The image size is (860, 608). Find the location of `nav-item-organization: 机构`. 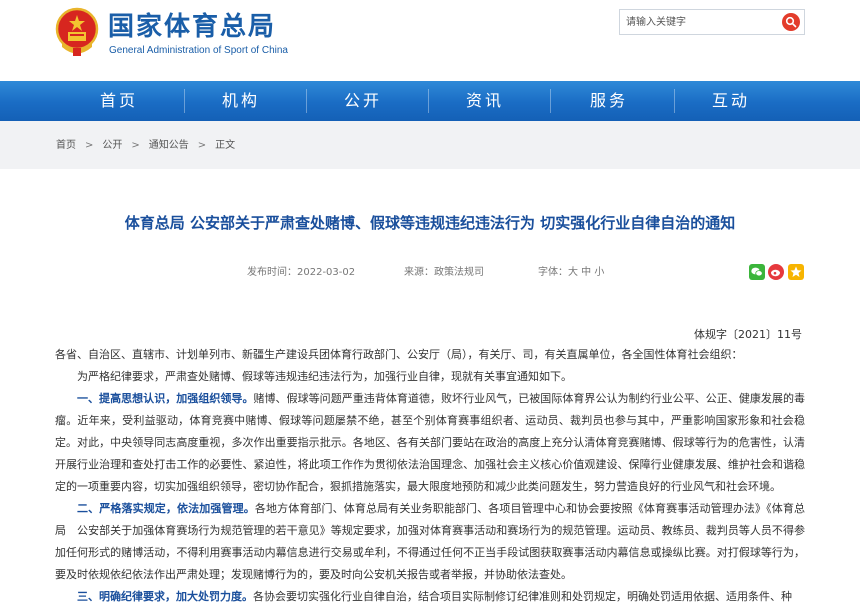

nav-item-organization: 机构 is located at coordinates (241, 101).